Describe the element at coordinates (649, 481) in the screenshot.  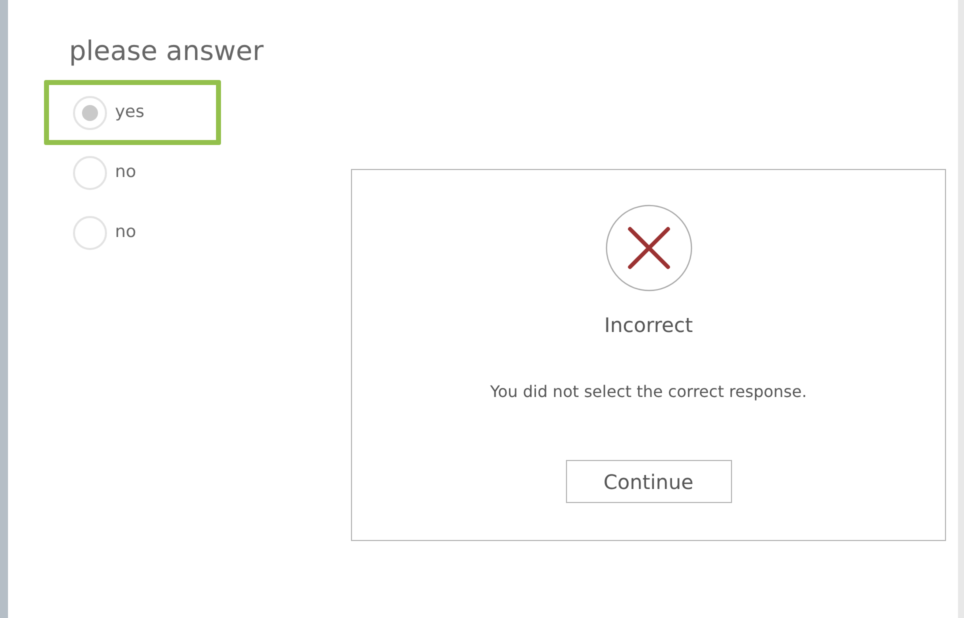
I see `continue-button: Continue` at that location.